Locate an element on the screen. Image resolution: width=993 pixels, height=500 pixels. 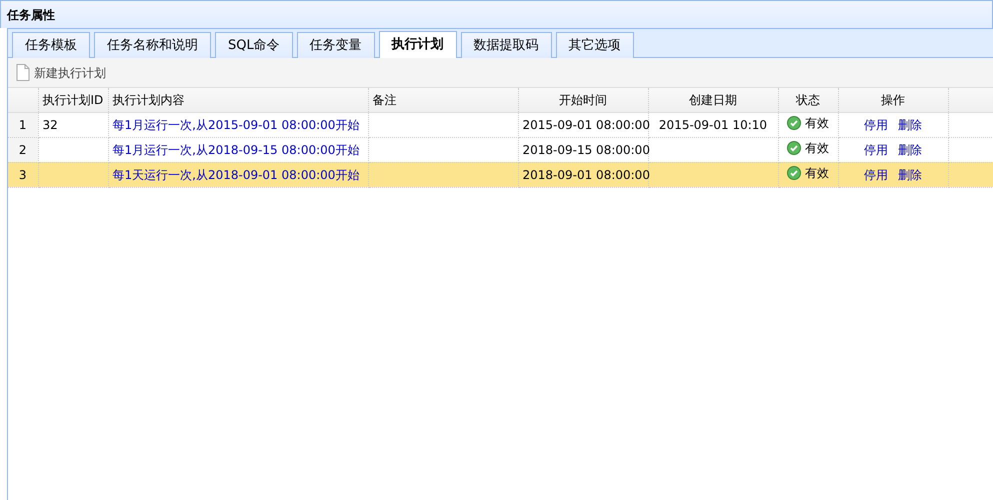
table-cell: 32 is located at coordinates (50, 125).